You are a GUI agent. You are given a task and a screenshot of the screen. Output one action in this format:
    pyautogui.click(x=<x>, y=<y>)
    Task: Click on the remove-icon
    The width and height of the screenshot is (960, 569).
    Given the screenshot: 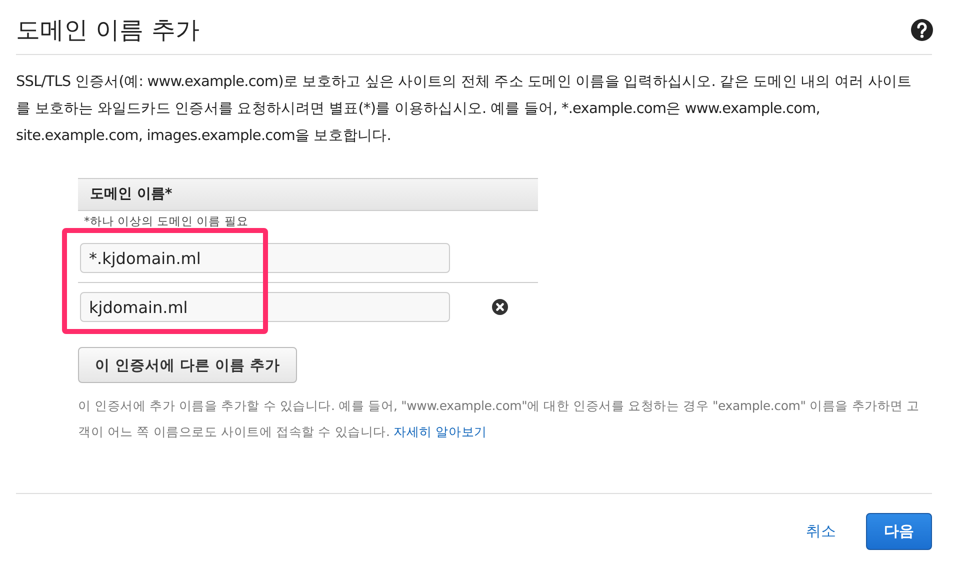 What is the action you would take?
    pyautogui.click(x=500, y=307)
    